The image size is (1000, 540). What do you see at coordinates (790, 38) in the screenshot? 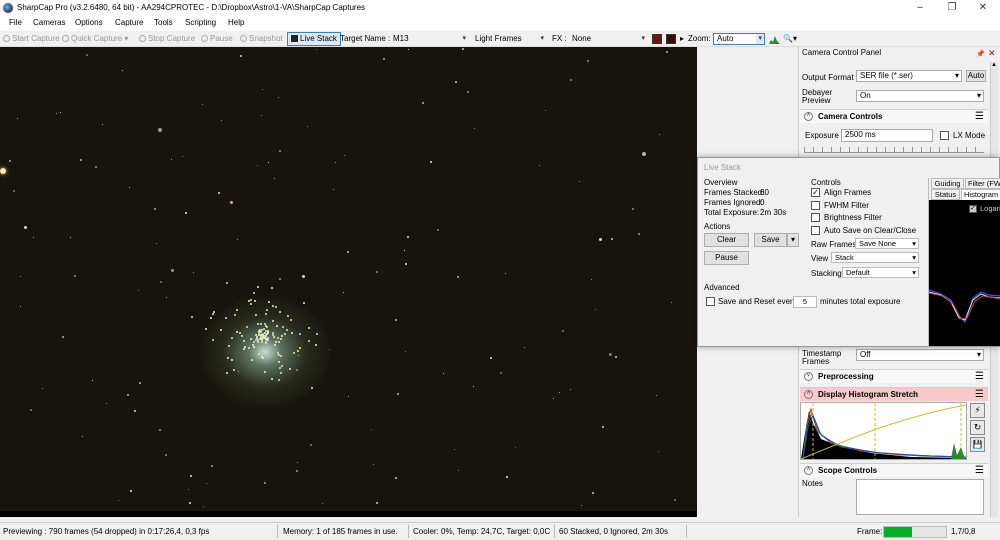
I see `zoom-in-icon: 🔍▾` at bounding box center [790, 38].